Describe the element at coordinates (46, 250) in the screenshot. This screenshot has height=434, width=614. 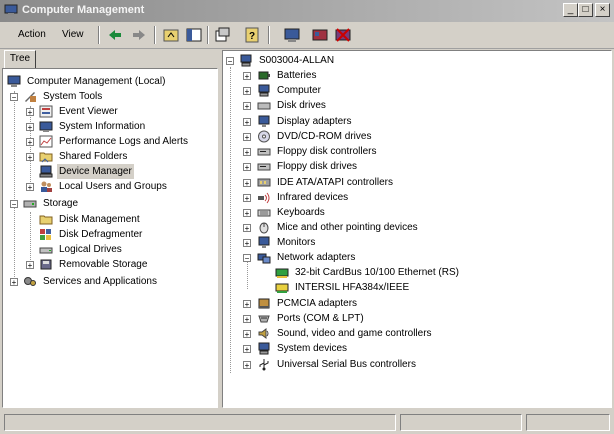
I see `drive-icon` at that location.